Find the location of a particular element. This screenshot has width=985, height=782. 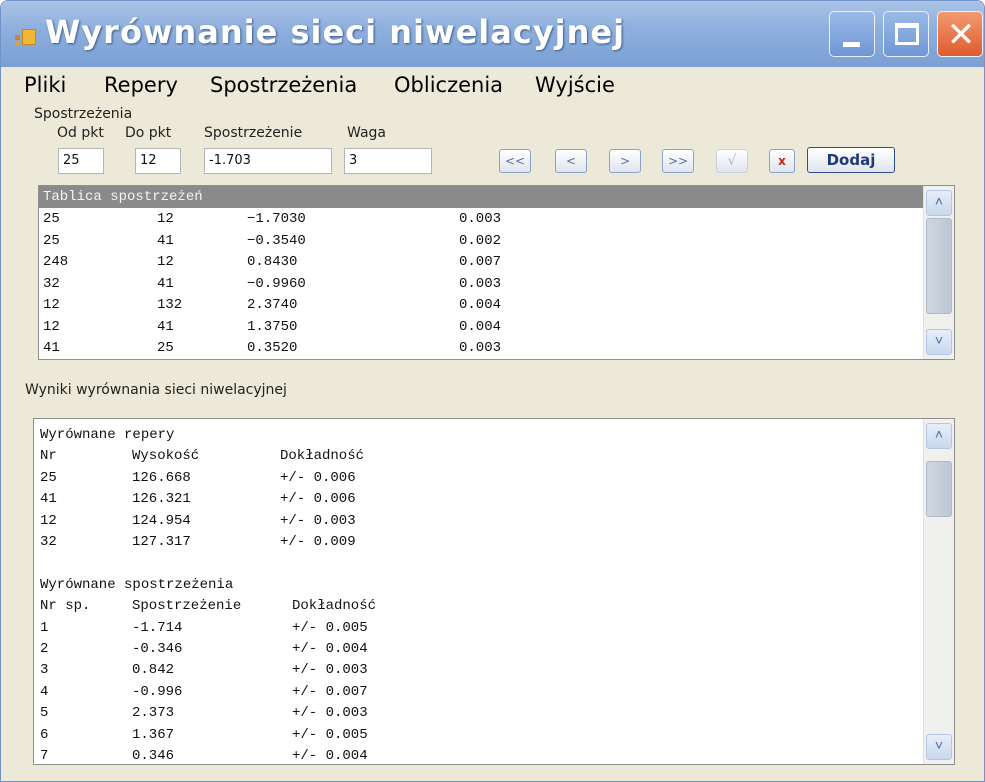

table-cell: 1.3750 is located at coordinates (272, 326).